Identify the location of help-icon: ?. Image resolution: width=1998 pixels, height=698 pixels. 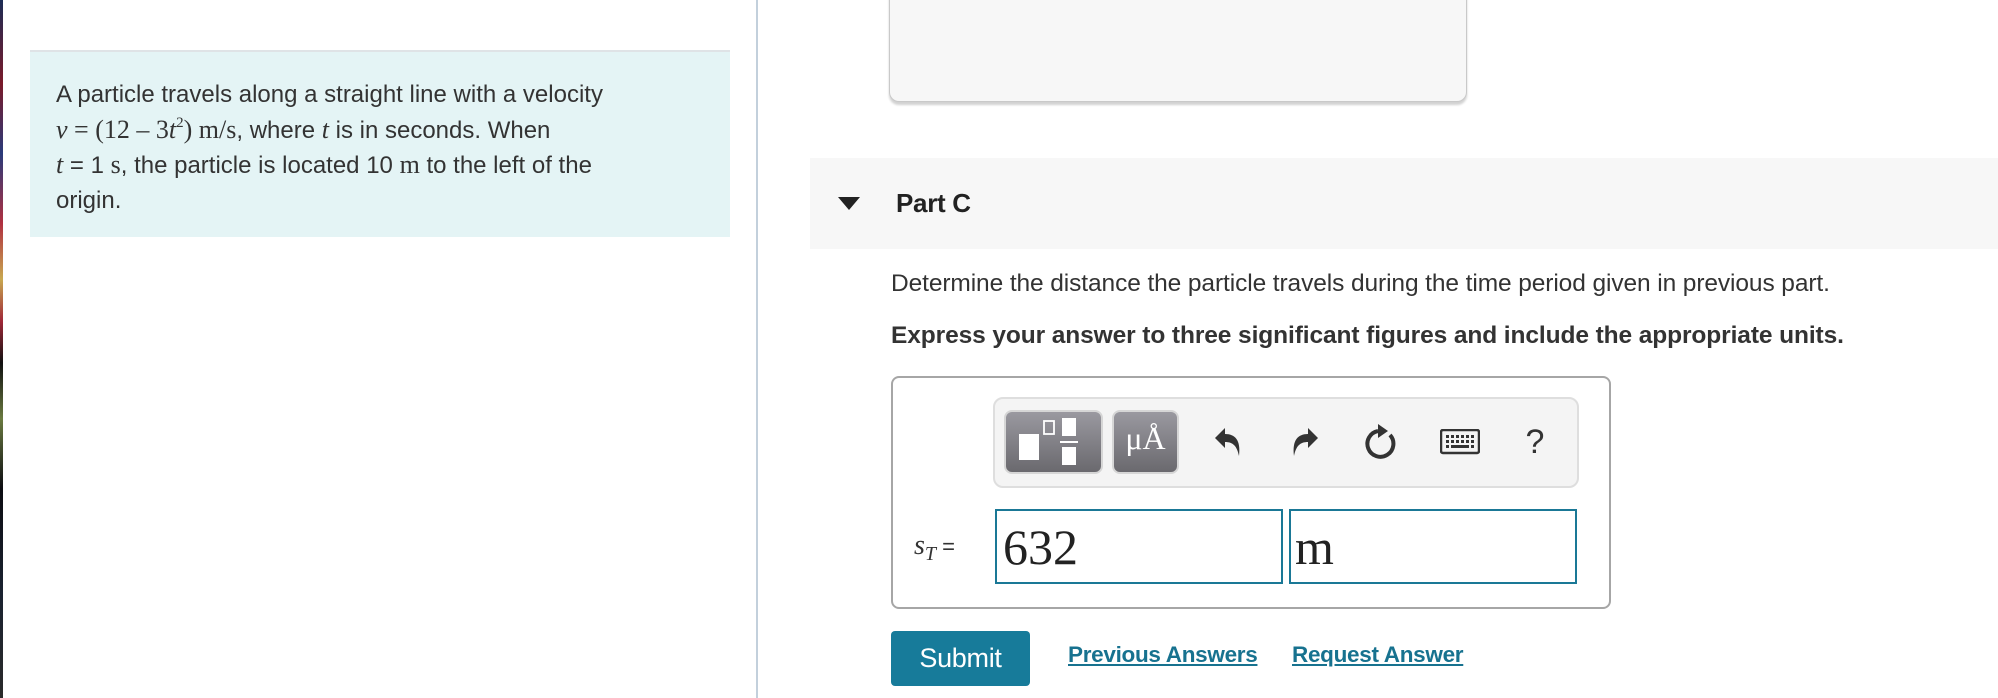
(1535, 441).